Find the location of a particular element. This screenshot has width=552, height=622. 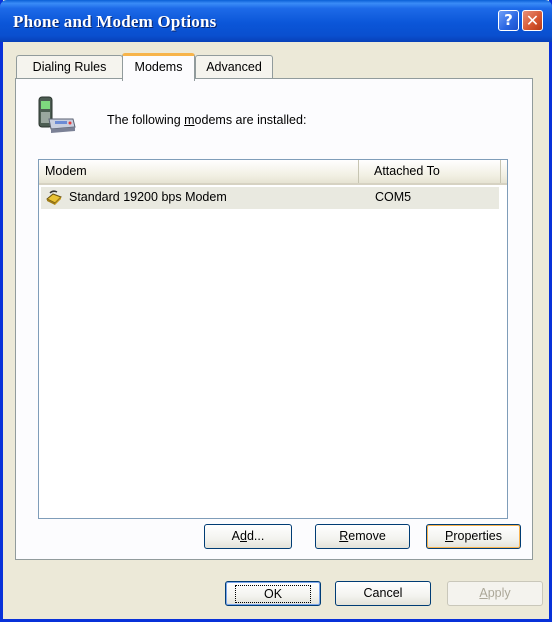

modem-port: COM5 is located at coordinates (393, 197).